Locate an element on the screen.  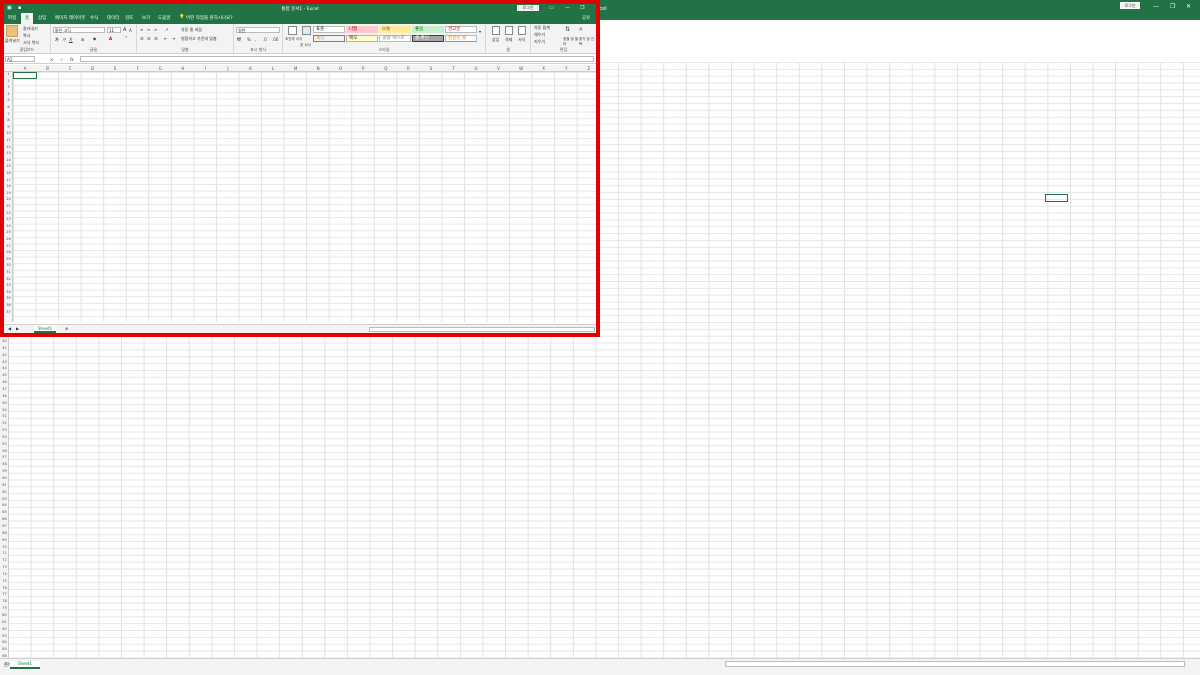
background-row-header-cell: 80 is located at coordinates (4, 615).